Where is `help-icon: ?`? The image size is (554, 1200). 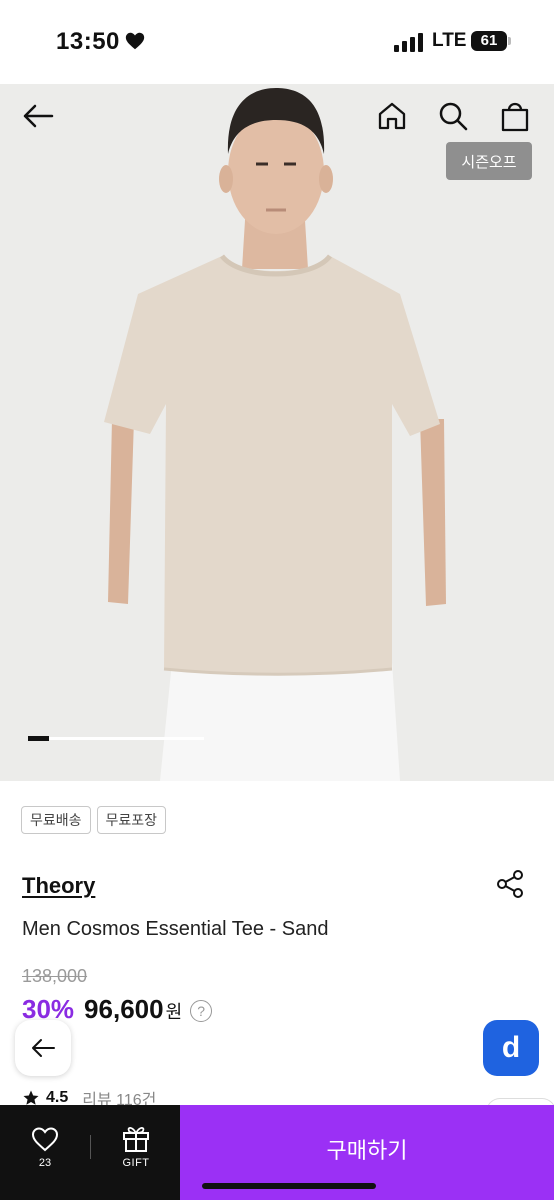 help-icon: ? is located at coordinates (201, 1011).